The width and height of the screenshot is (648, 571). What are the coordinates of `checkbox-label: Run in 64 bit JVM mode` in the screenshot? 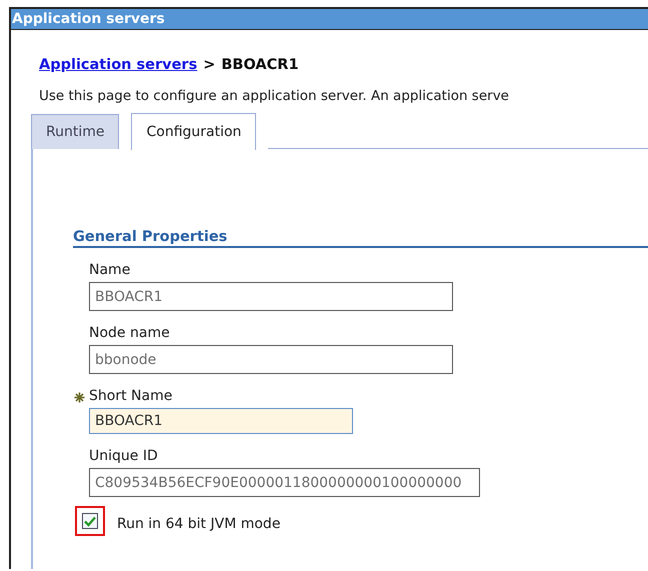 It's located at (198, 524).